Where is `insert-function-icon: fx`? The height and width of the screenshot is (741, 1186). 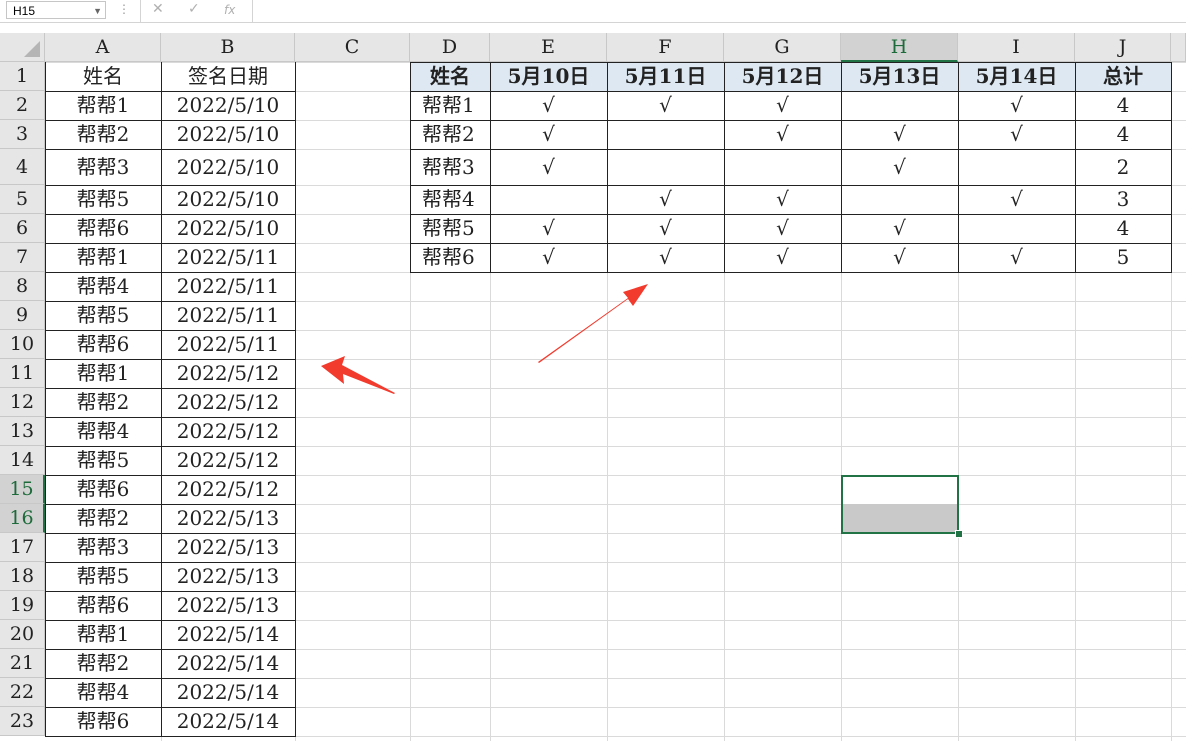 insert-function-icon: fx is located at coordinates (229, 10).